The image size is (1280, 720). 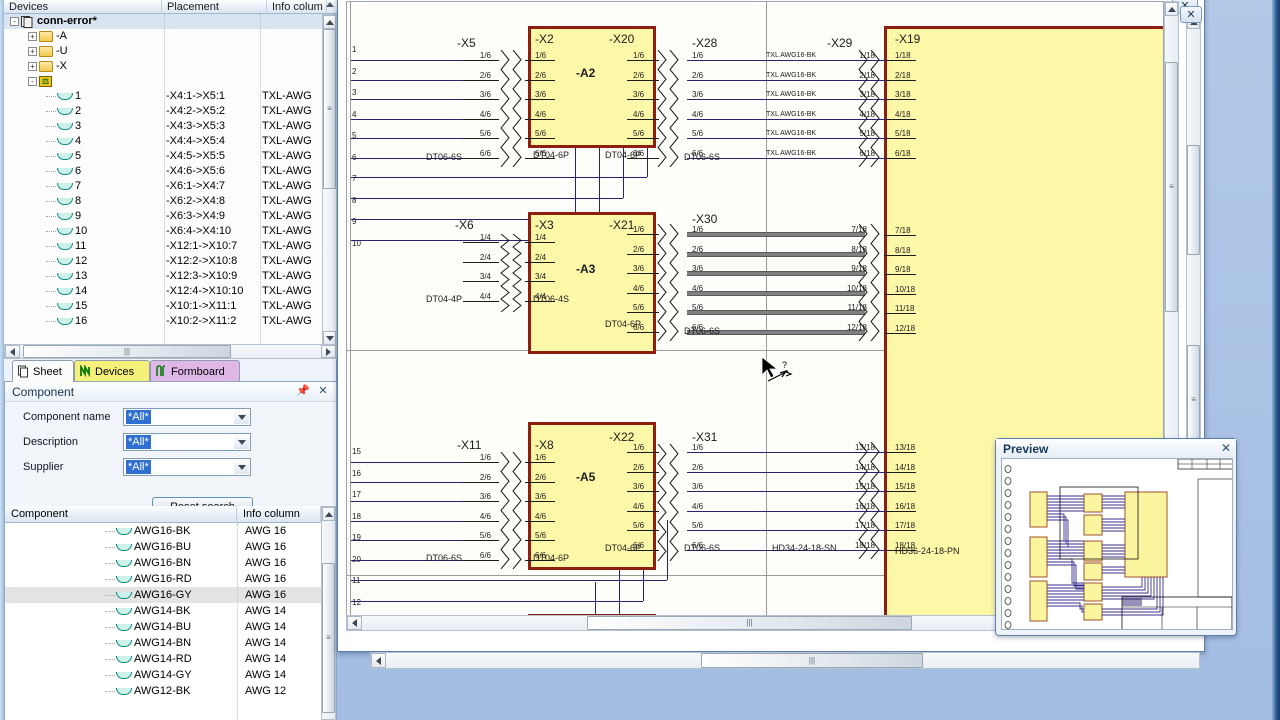 What do you see at coordinates (297, 7) in the screenshot?
I see `tree-col-info: Info colum` at bounding box center [297, 7].